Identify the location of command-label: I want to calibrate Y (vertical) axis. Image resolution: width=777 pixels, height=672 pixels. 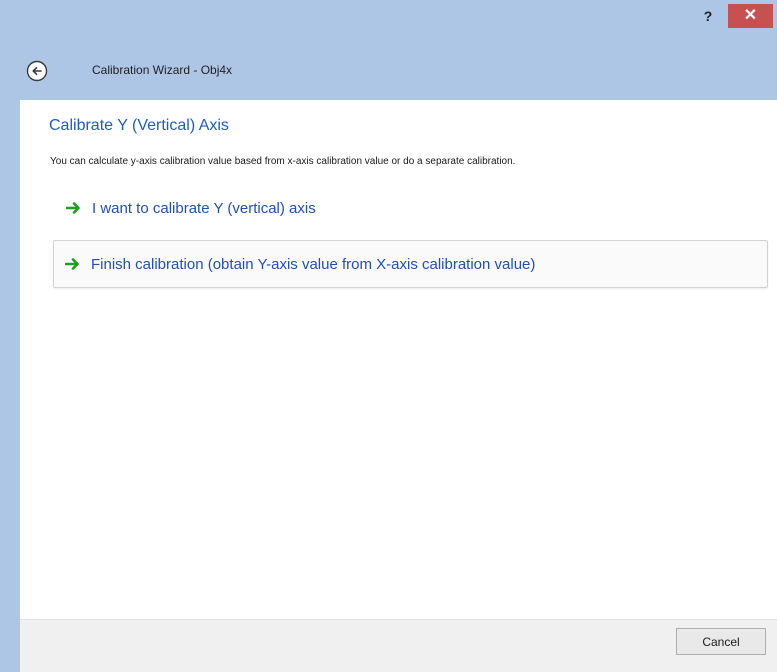
(204, 208).